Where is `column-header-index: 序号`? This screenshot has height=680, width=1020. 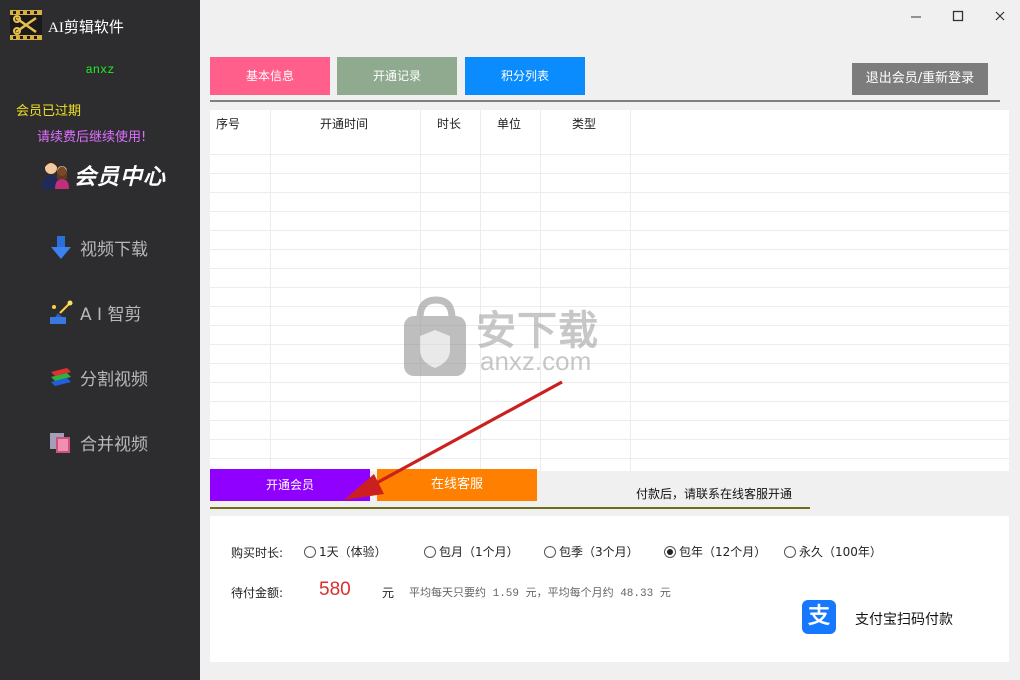 column-header-index: 序号 is located at coordinates (228, 124).